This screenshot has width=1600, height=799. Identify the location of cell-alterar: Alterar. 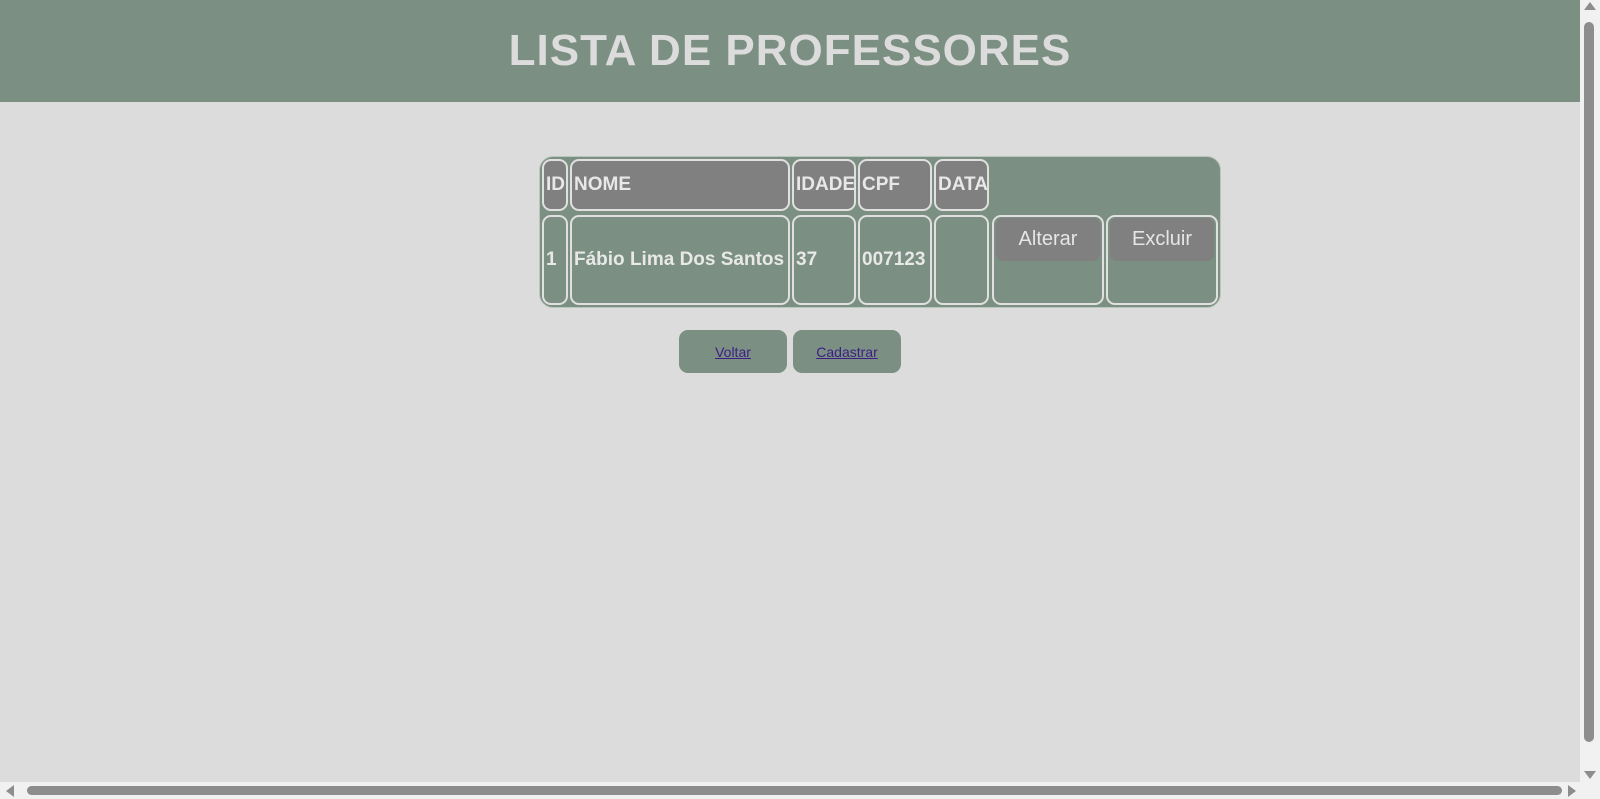
(1048, 260).